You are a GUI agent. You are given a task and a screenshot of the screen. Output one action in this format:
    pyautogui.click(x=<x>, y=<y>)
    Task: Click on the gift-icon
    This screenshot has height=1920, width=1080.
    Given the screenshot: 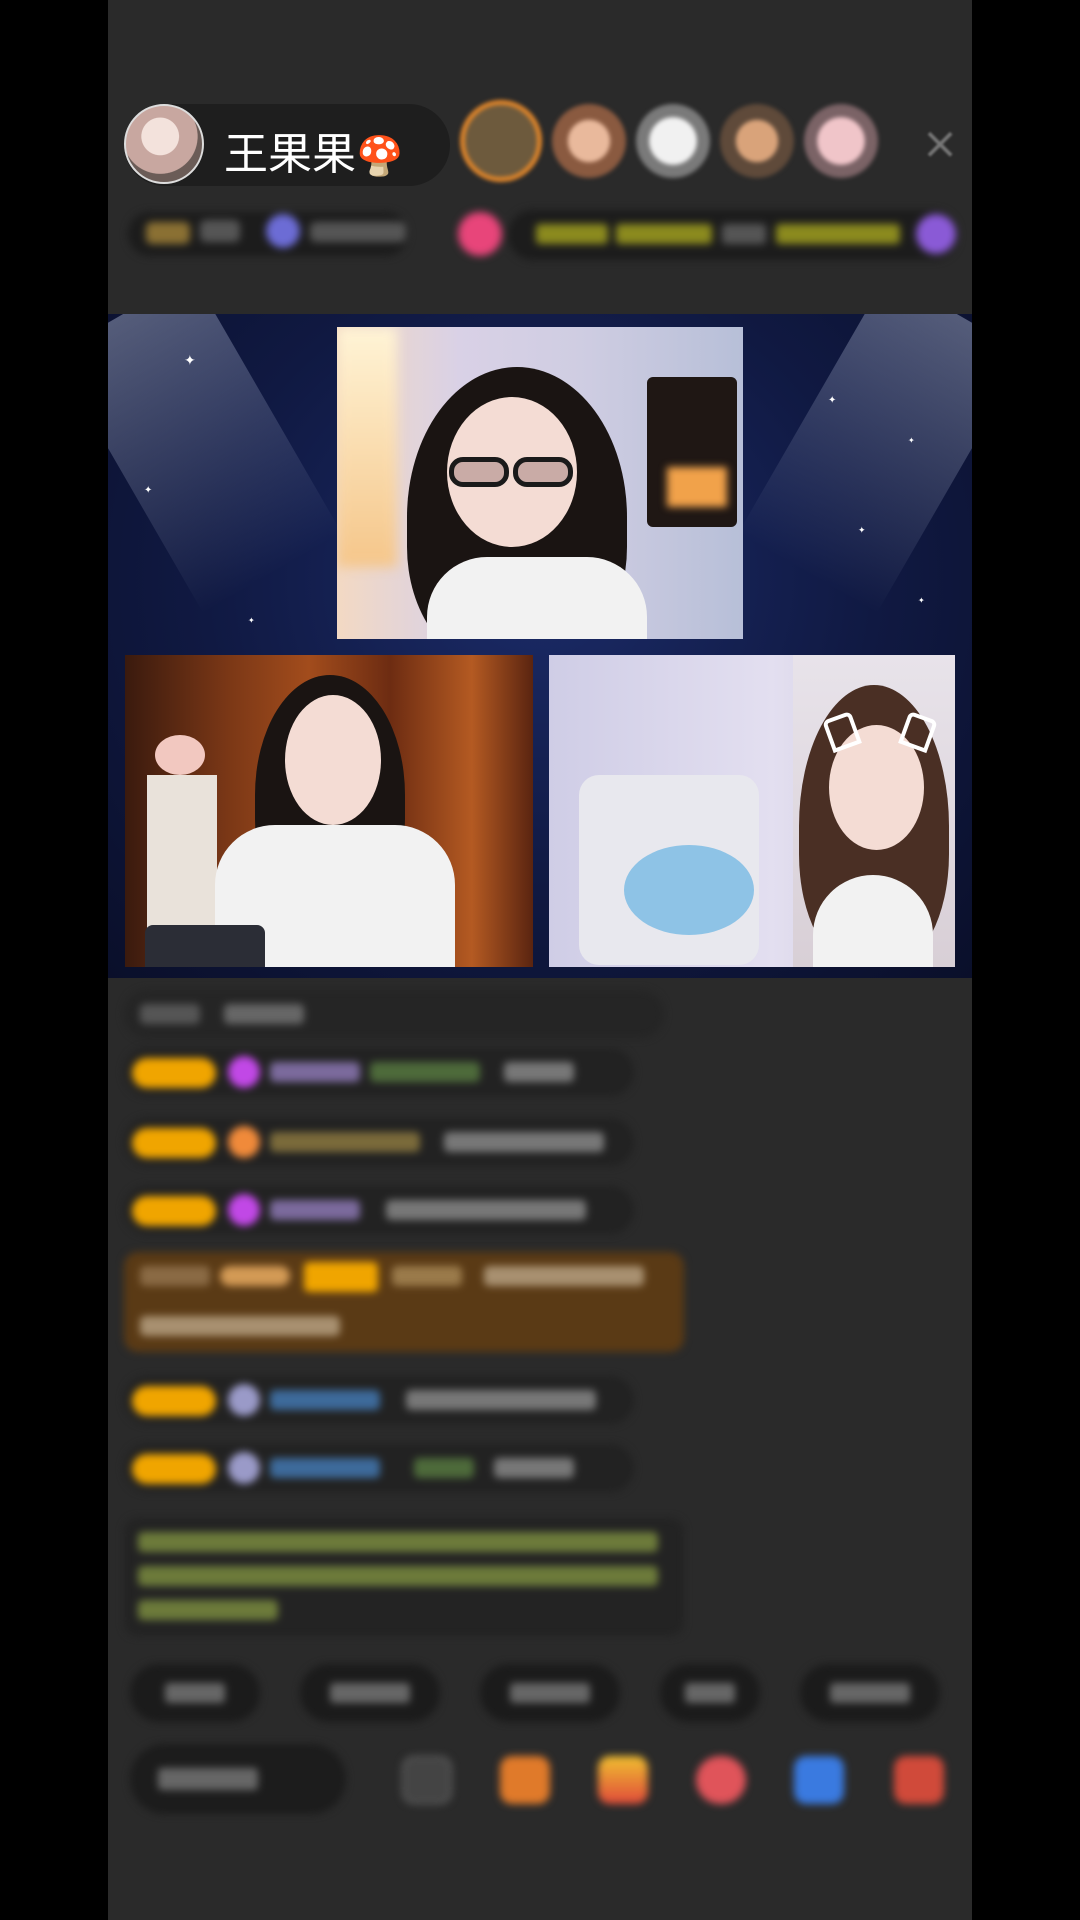 What is the action you would take?
    pyautogui.click(x=919, y=1780)
    